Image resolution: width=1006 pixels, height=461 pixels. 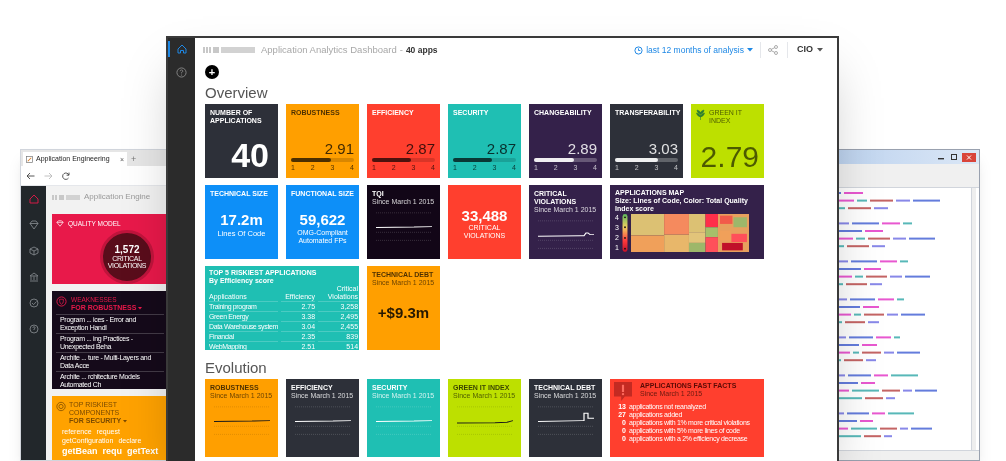 What do you see at coordinates (33, 251) in the screenshot?
I see `cube-icon` at bounding box center [33, 251].